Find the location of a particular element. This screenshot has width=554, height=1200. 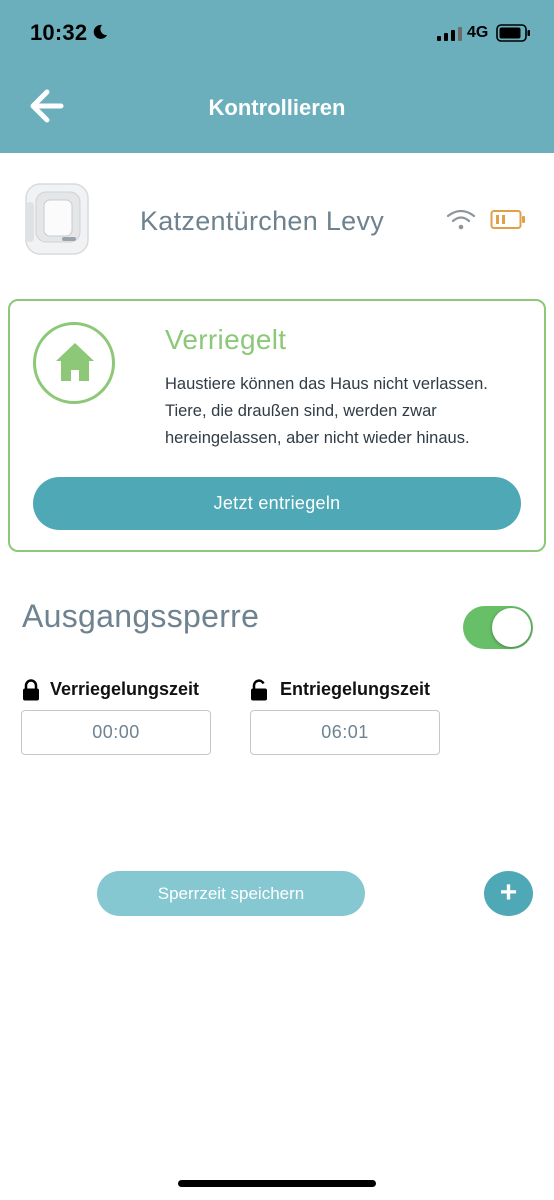

curfew-toggle is located at coordinates (498, 627).